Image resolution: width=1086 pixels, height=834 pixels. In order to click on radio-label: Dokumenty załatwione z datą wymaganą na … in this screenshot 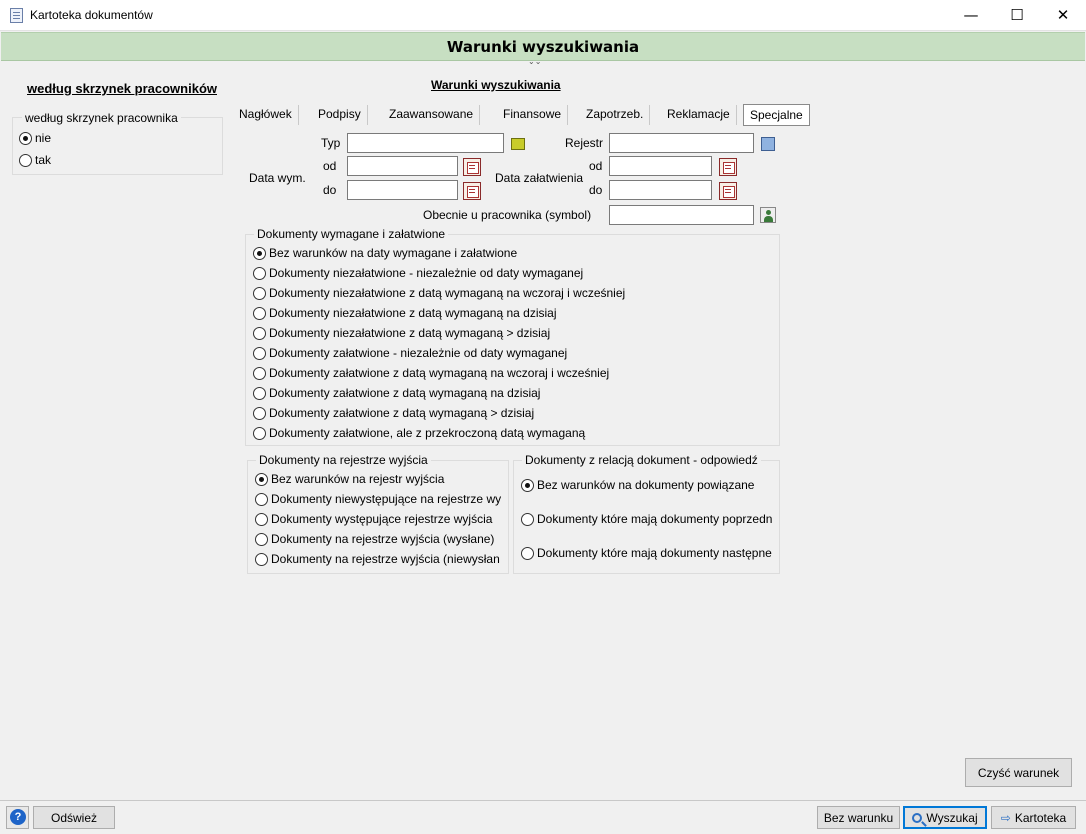, I will do `click(405, 393)`.